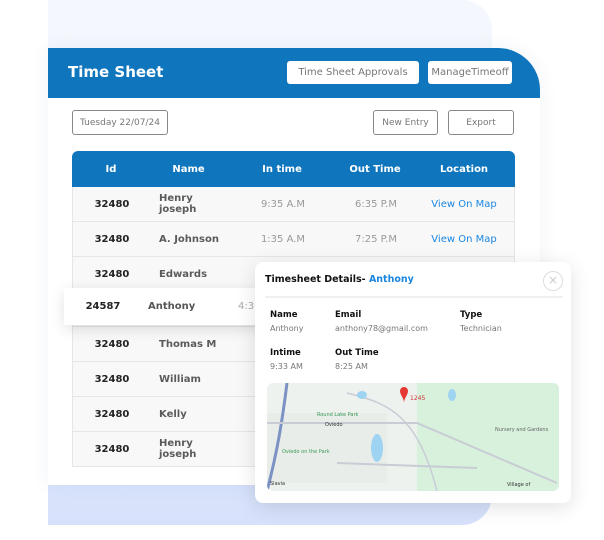 The width and height of the screenshot is (604, 540). I want to click on type-value: Technician, so click(481, 328).